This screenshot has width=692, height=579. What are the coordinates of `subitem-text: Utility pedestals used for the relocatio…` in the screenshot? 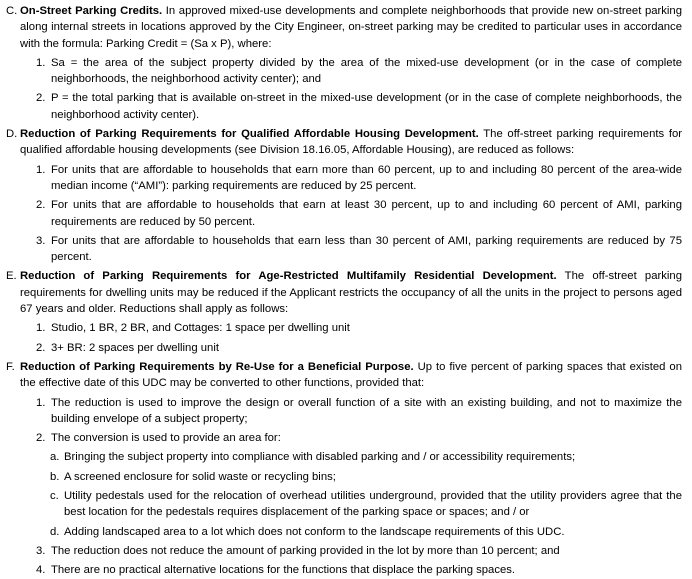 It's located at (373, 504).